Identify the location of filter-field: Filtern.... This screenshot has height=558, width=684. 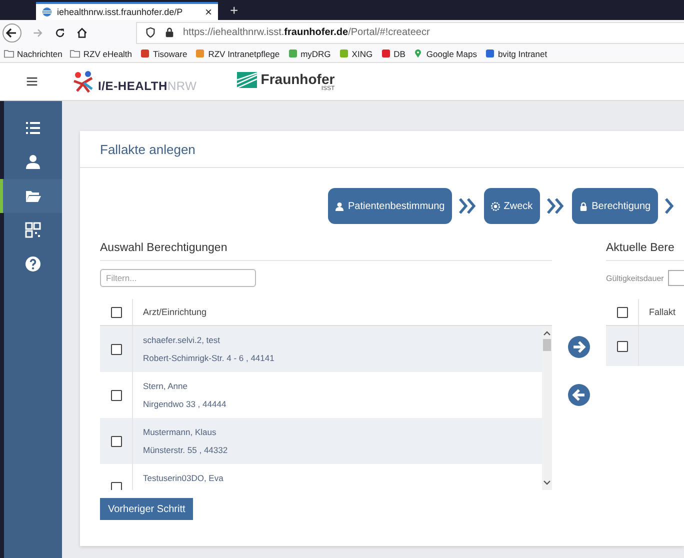
(178, 278).